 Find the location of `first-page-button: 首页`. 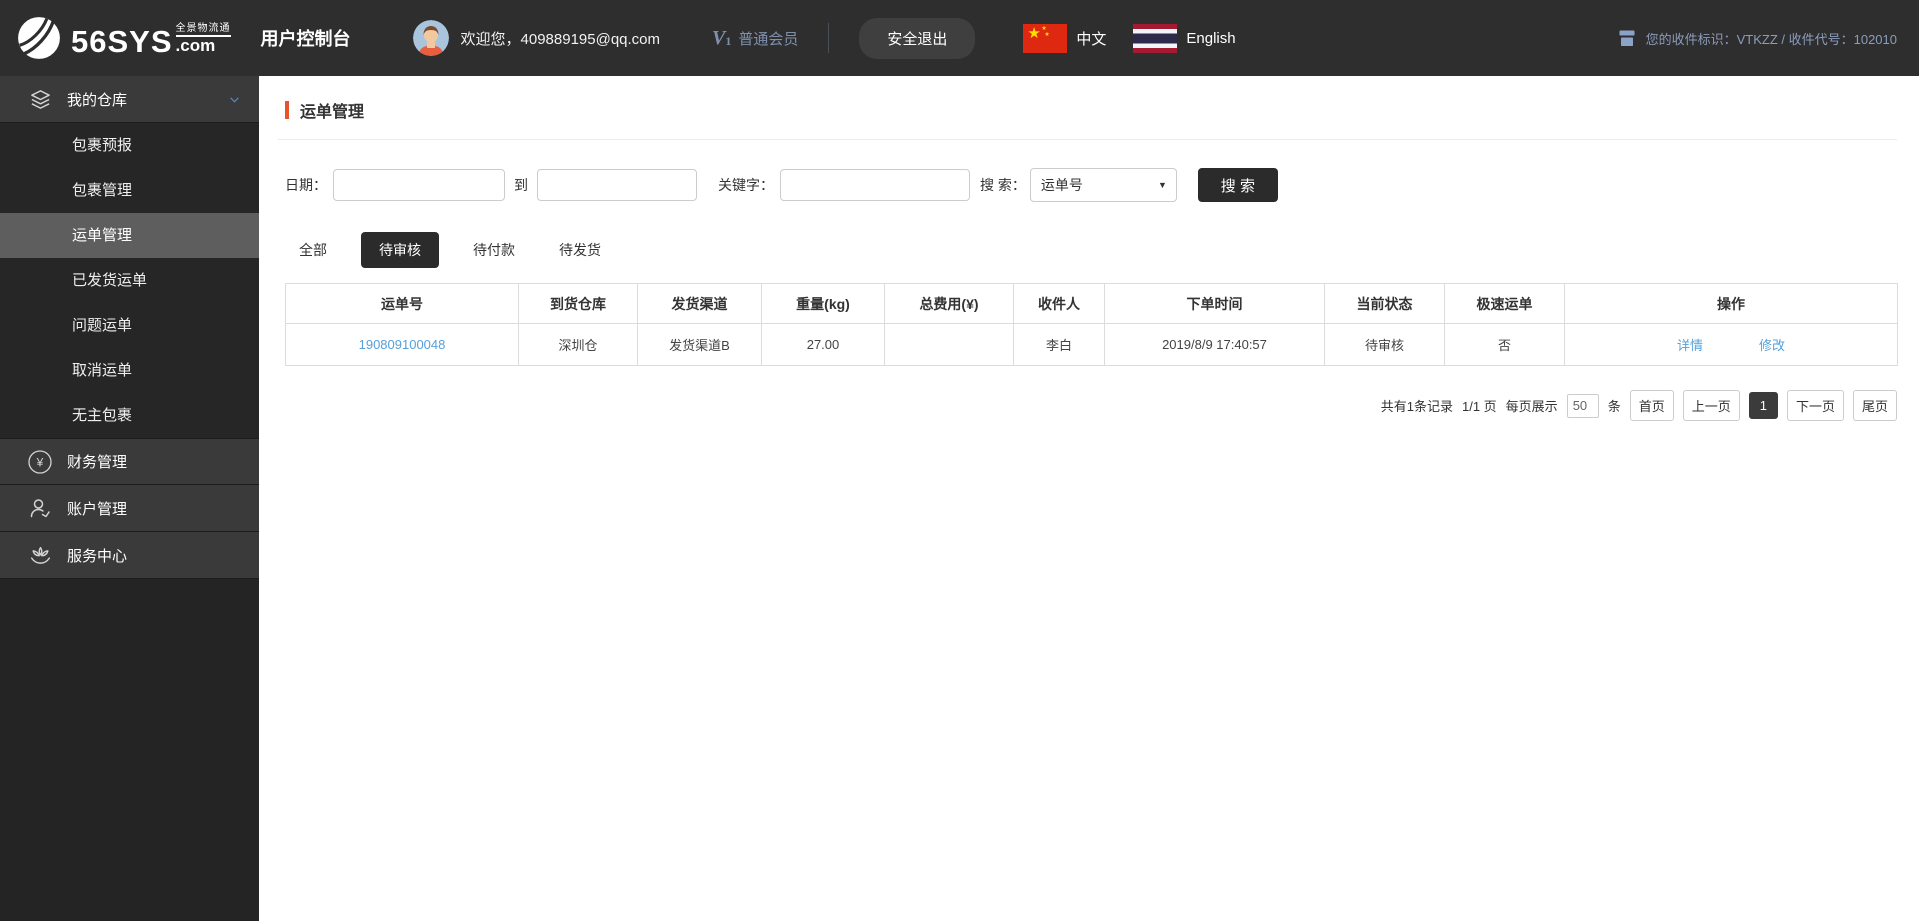

first-page-button: 首页 is located at coordinates (1651, 405).